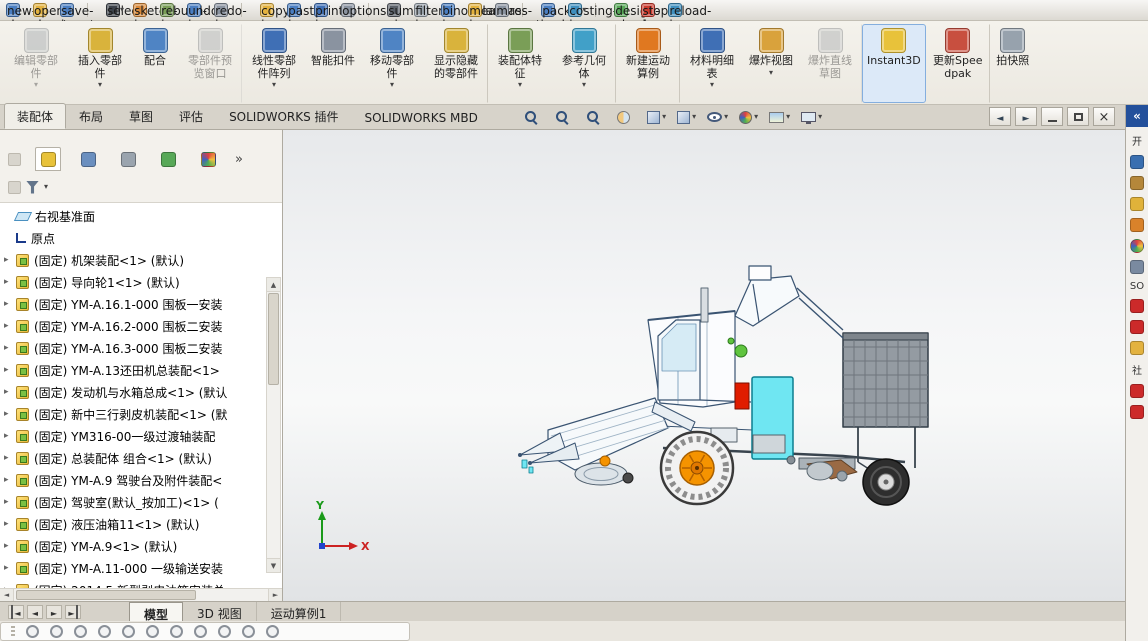  What do you see at coordinates (894, 63) in the screenshot?
I see `ribbon-button: Instant3D` at bounding box center [894, 63].